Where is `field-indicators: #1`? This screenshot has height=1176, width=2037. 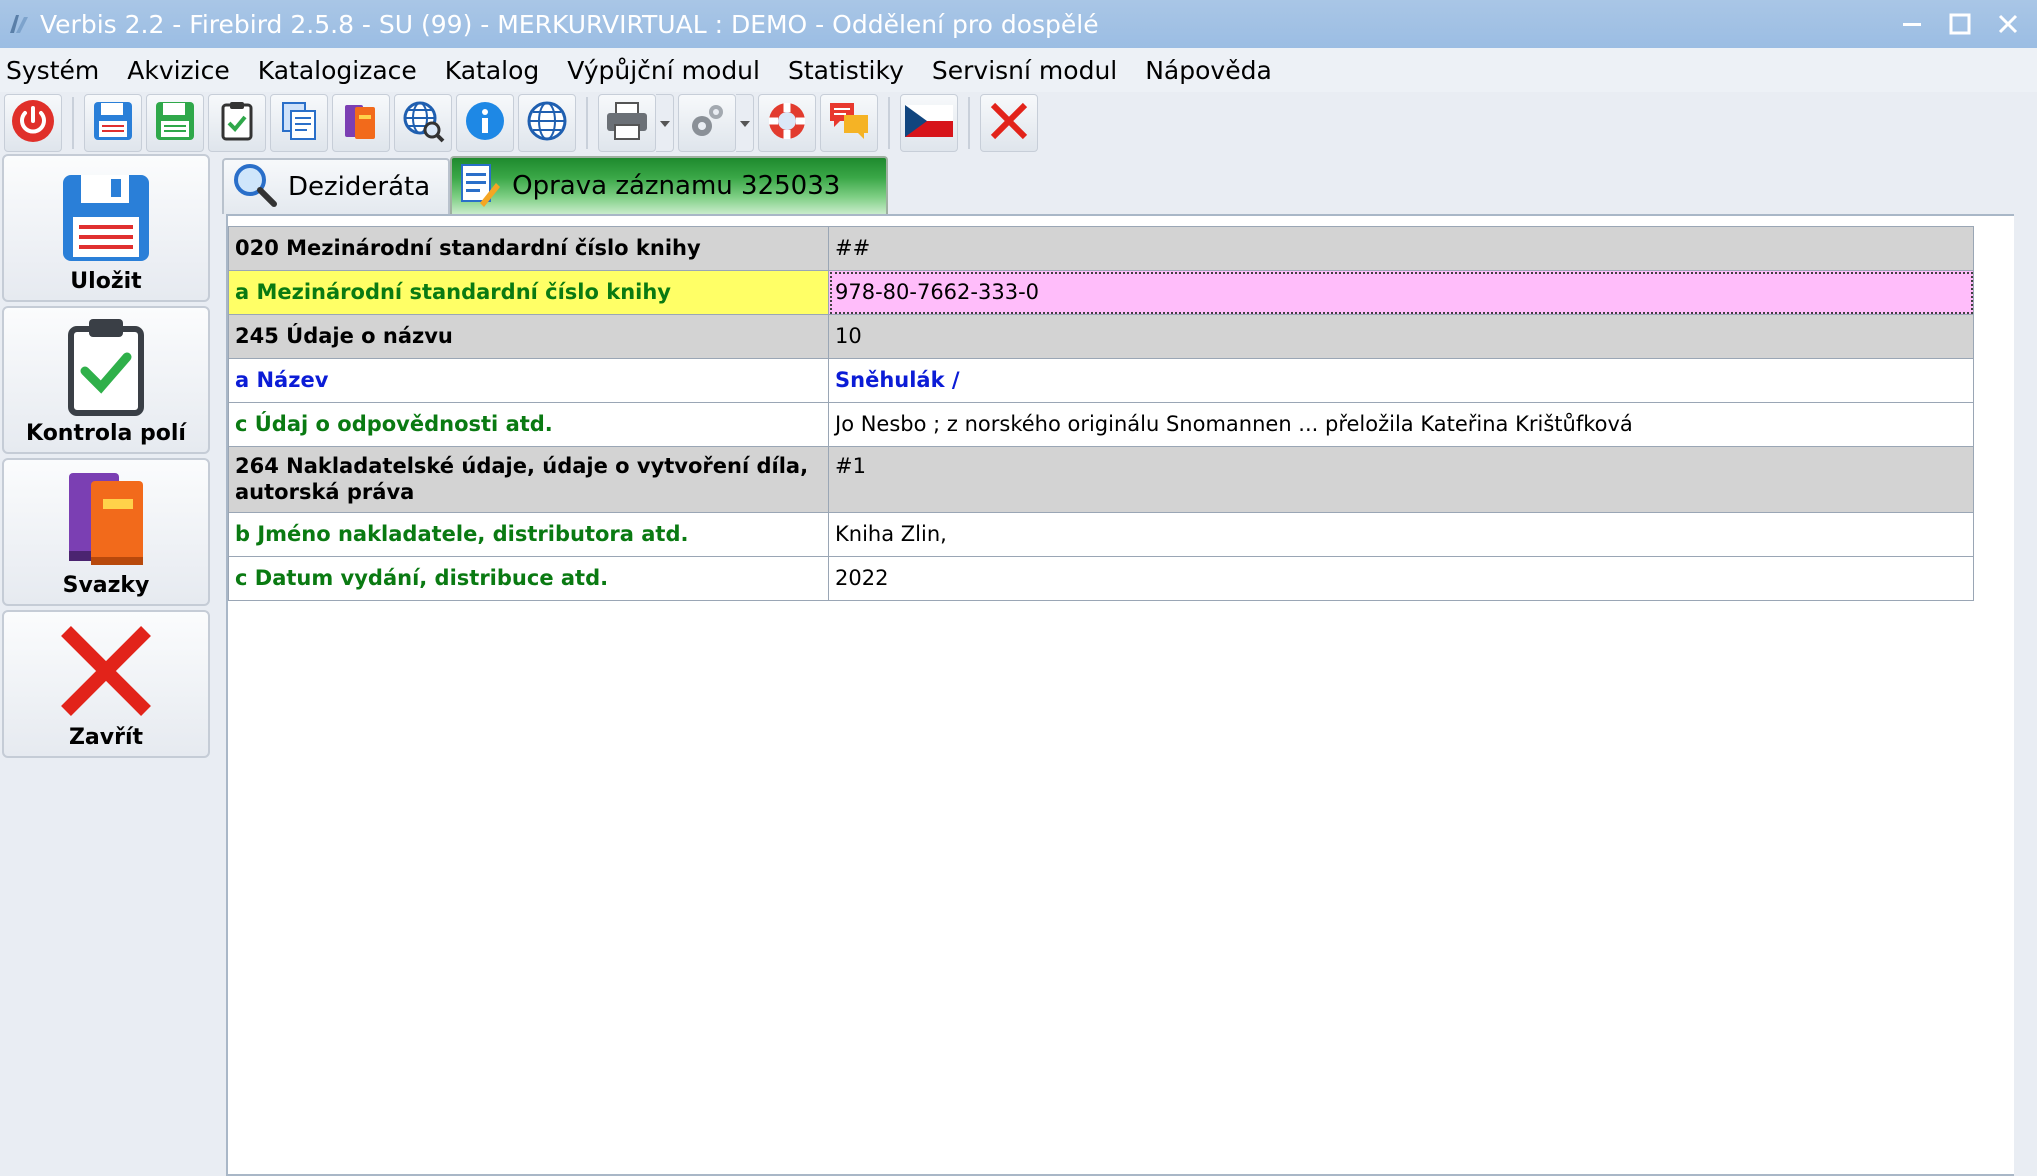 field-indicators: #1 is located at coordinates (1401, 479).